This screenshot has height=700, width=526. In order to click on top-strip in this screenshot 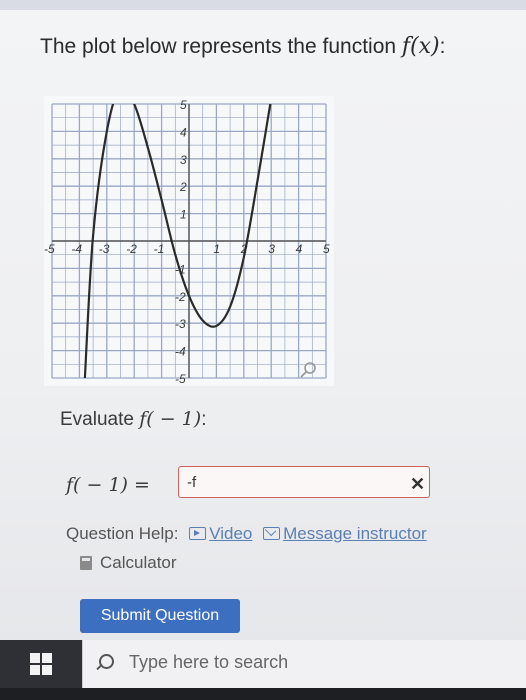, I will do `click(263, 5)`.